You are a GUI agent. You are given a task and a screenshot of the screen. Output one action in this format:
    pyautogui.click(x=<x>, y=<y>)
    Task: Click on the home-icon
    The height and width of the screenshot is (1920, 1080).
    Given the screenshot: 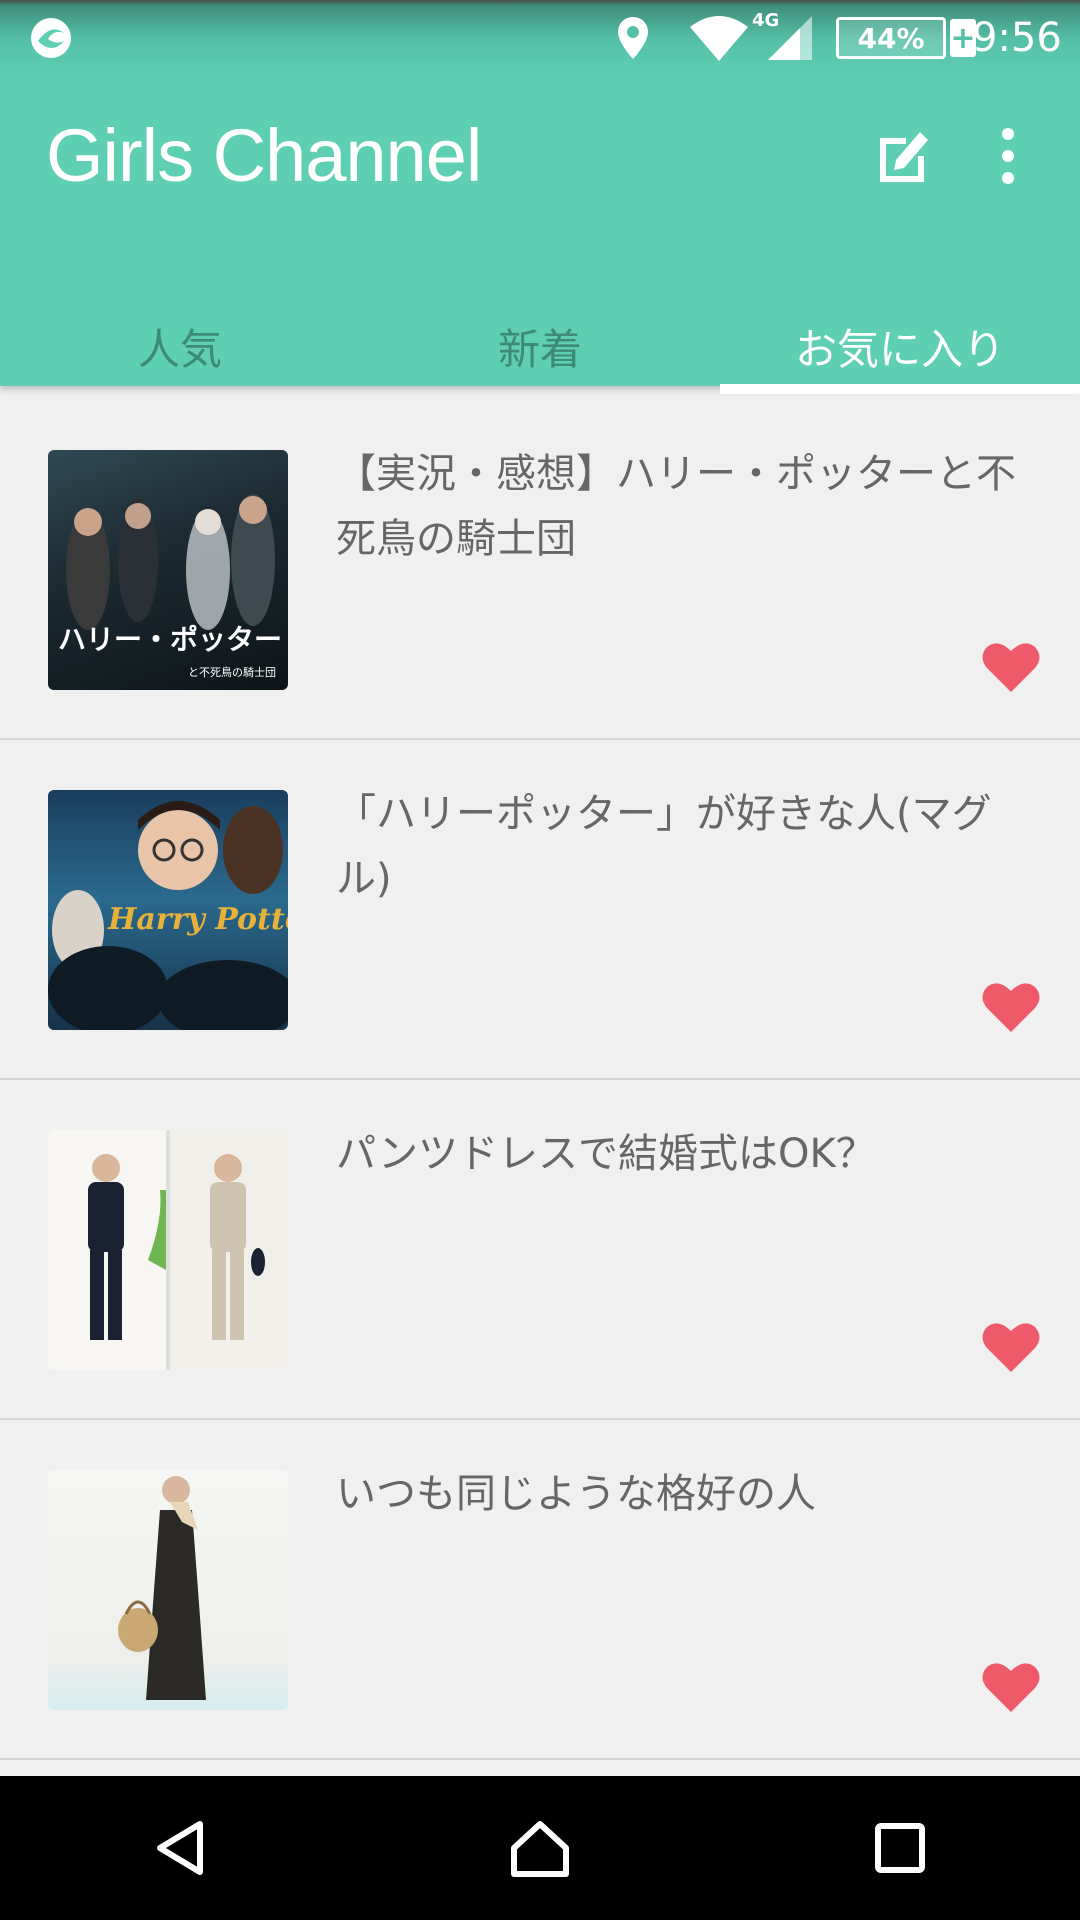 What is the action you would take?
    pyautogui.click(x=540, y=1848)
    